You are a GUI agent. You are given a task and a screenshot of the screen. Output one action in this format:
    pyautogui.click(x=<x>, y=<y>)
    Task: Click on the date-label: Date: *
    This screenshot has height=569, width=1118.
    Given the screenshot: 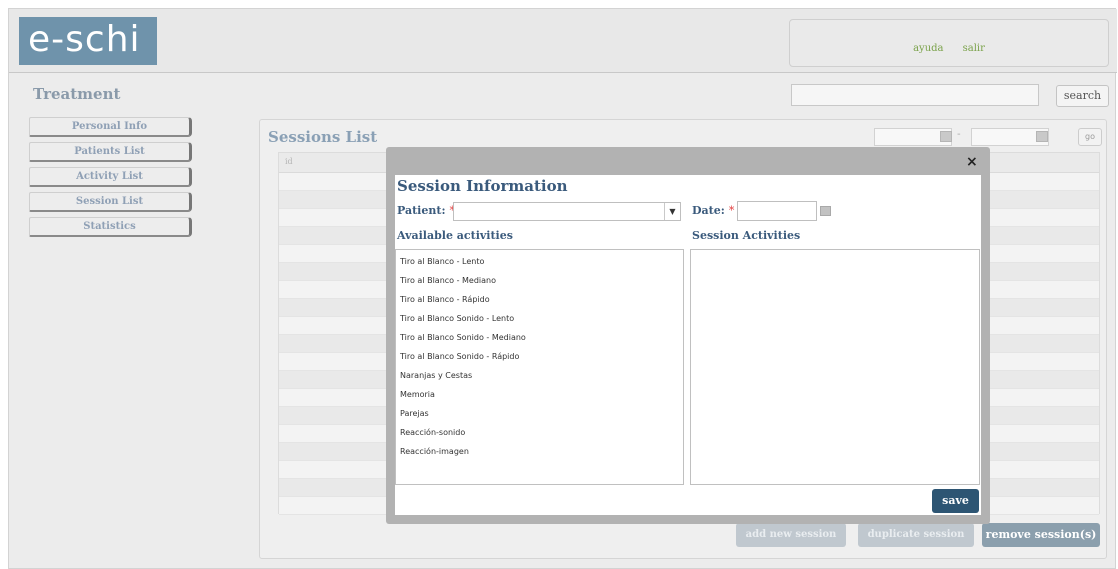 What is the action you would take?
    pyautogui.click(x=713, y=210)
    